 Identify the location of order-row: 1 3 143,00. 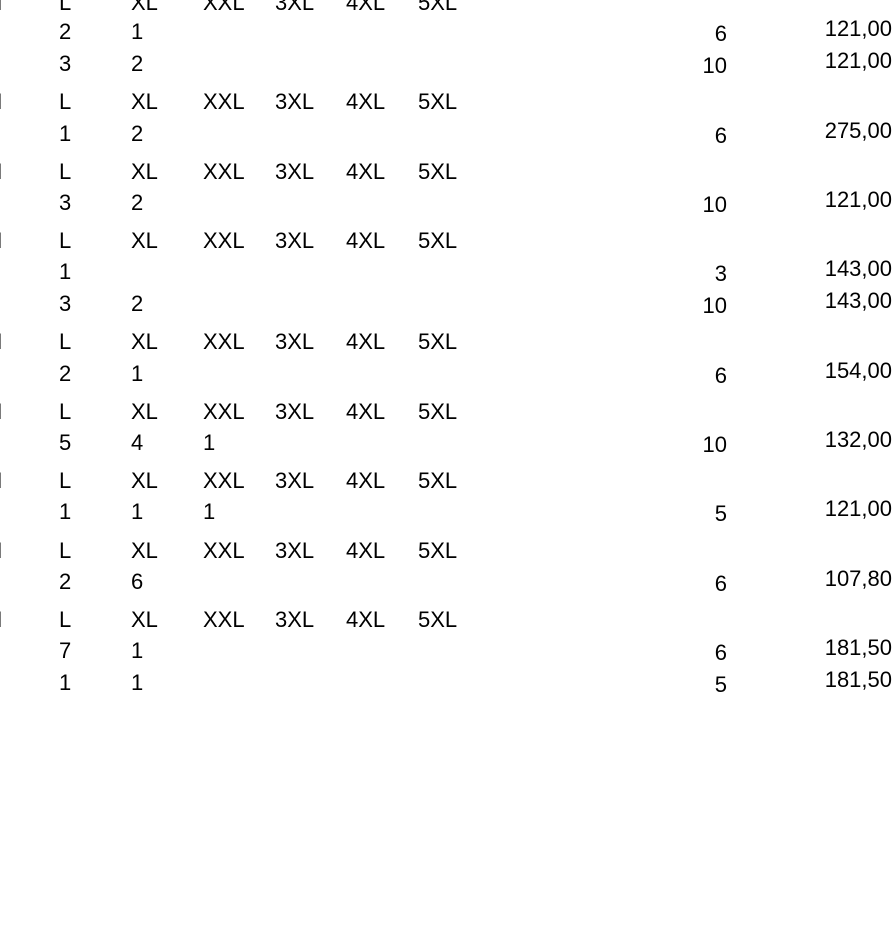
(446, 273).